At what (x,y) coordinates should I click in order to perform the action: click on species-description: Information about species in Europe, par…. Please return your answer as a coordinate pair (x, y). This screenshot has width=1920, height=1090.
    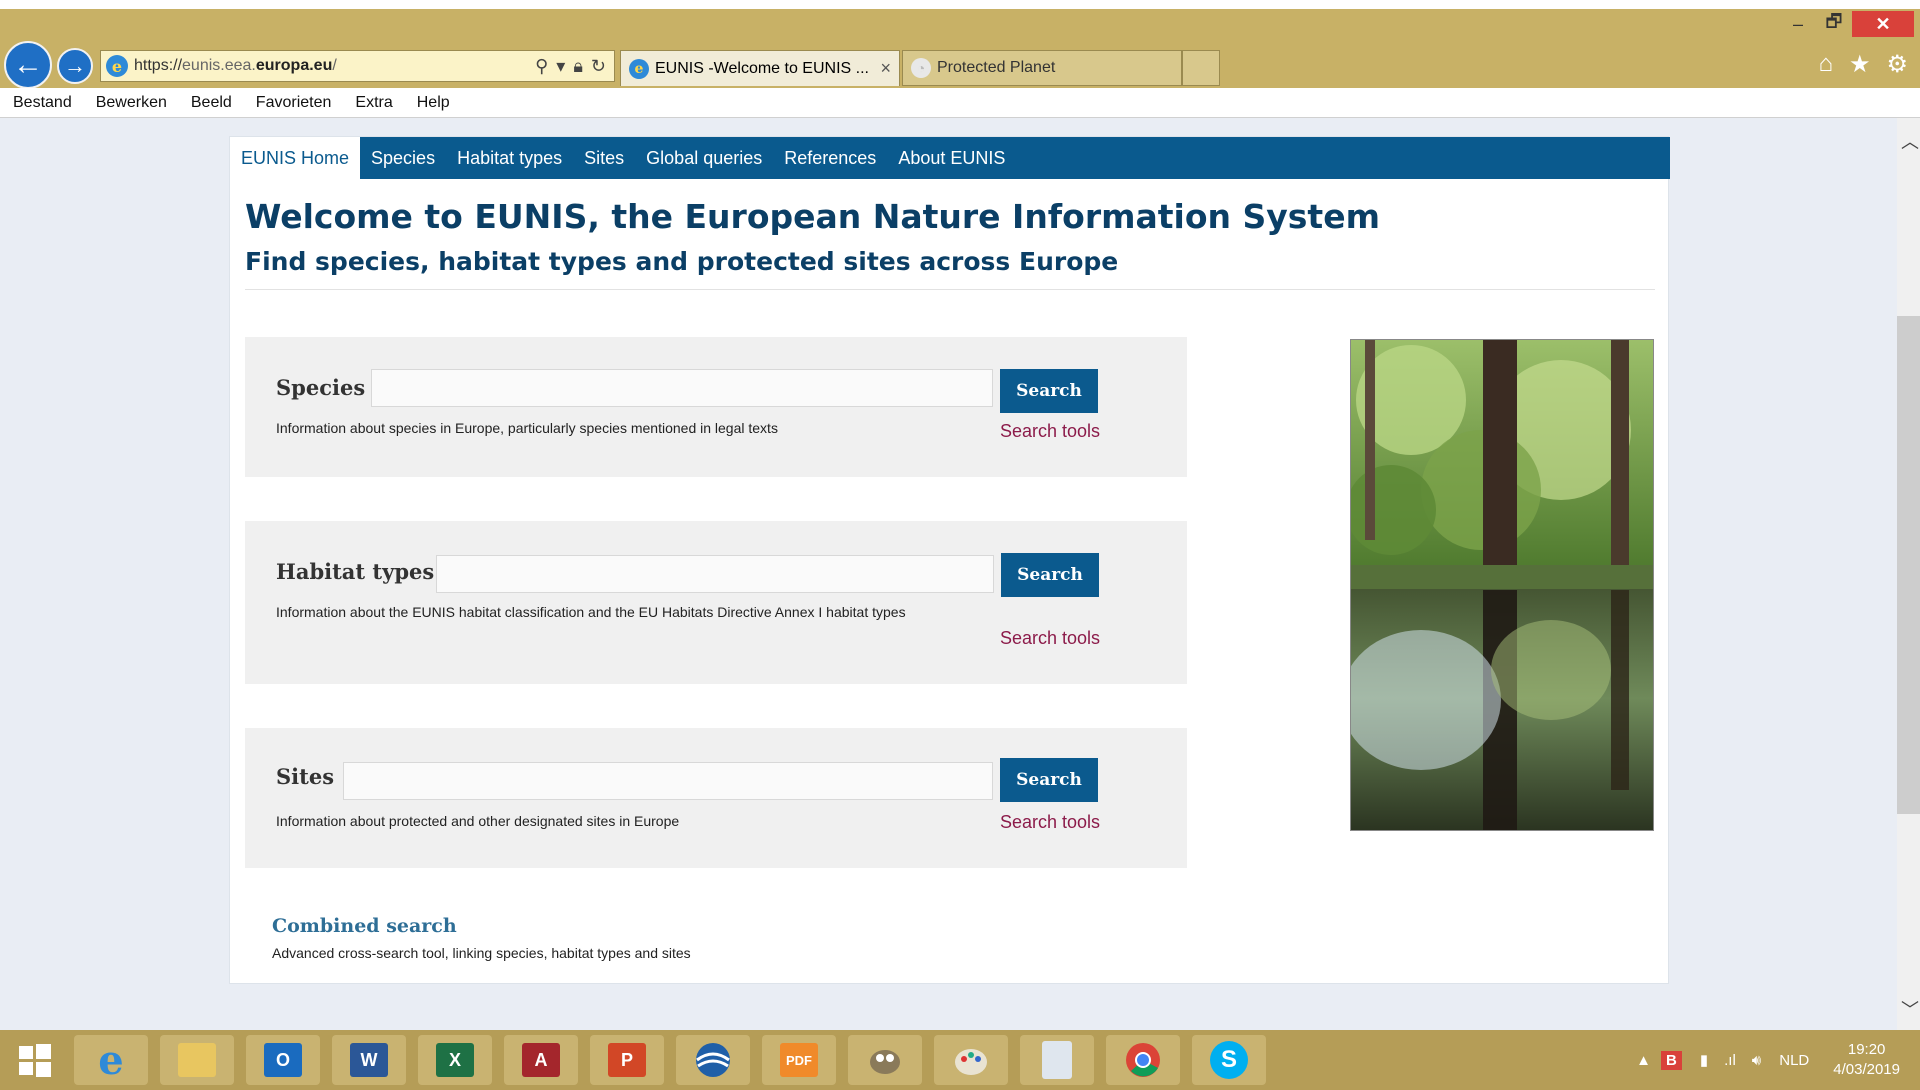
    Looking at the image, I should click on (527, 428).